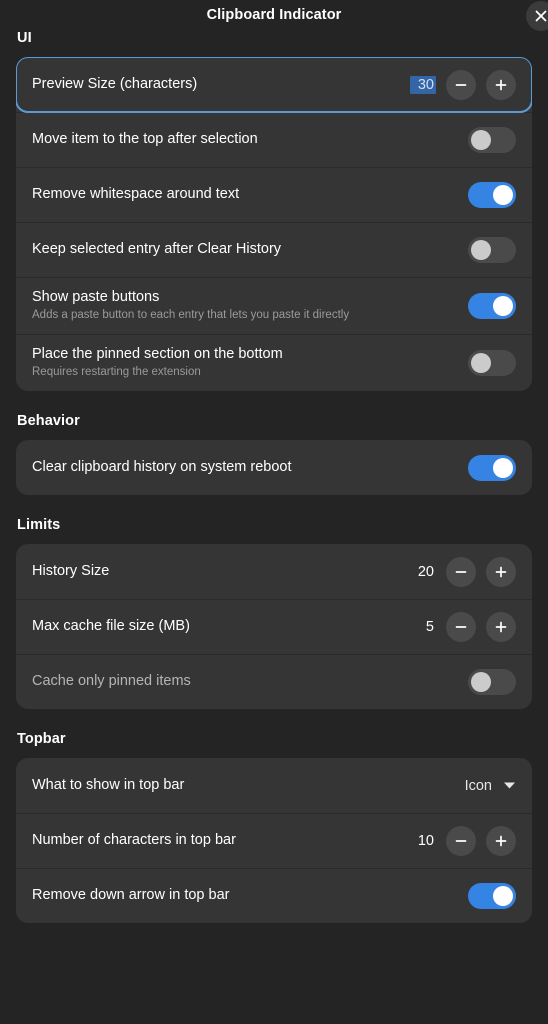 This screenshot has width=548, height=1024. I want to click on settings-row-max-cache-file-size-mb: Max cache file size (MB) 5, so click(274, 626).